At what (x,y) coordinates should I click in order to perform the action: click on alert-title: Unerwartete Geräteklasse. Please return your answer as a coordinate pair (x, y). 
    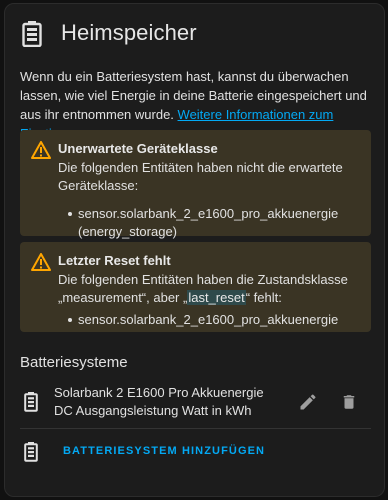
    Looking at the image, I should click on (138, 148).